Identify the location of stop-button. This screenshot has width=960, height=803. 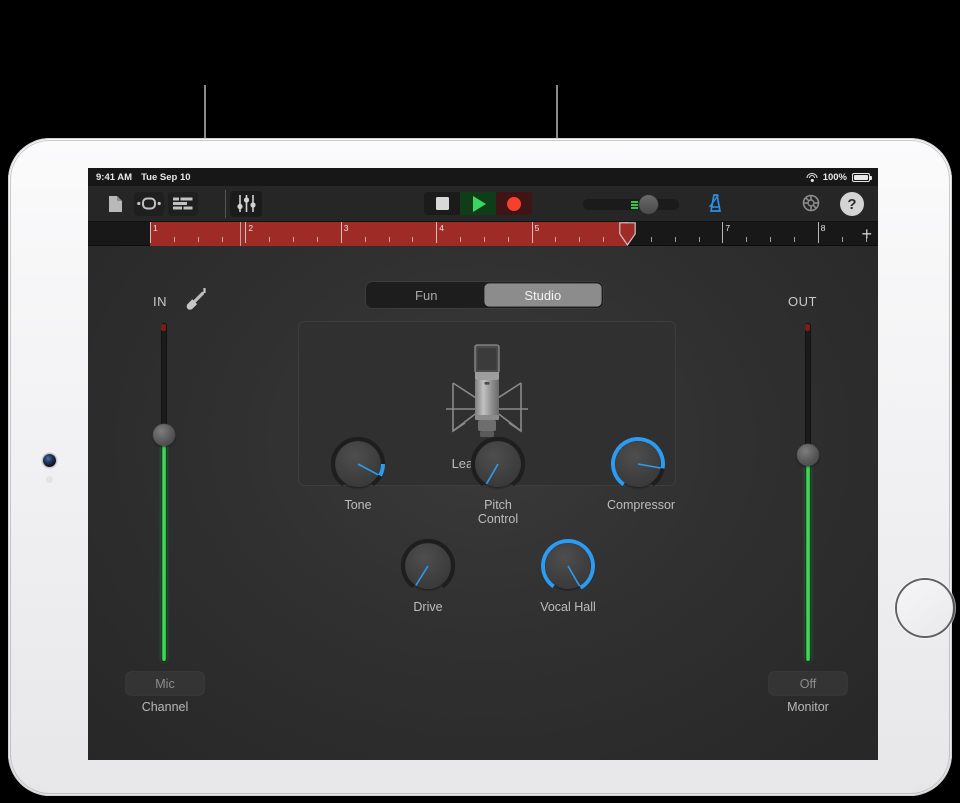
(442, 203).